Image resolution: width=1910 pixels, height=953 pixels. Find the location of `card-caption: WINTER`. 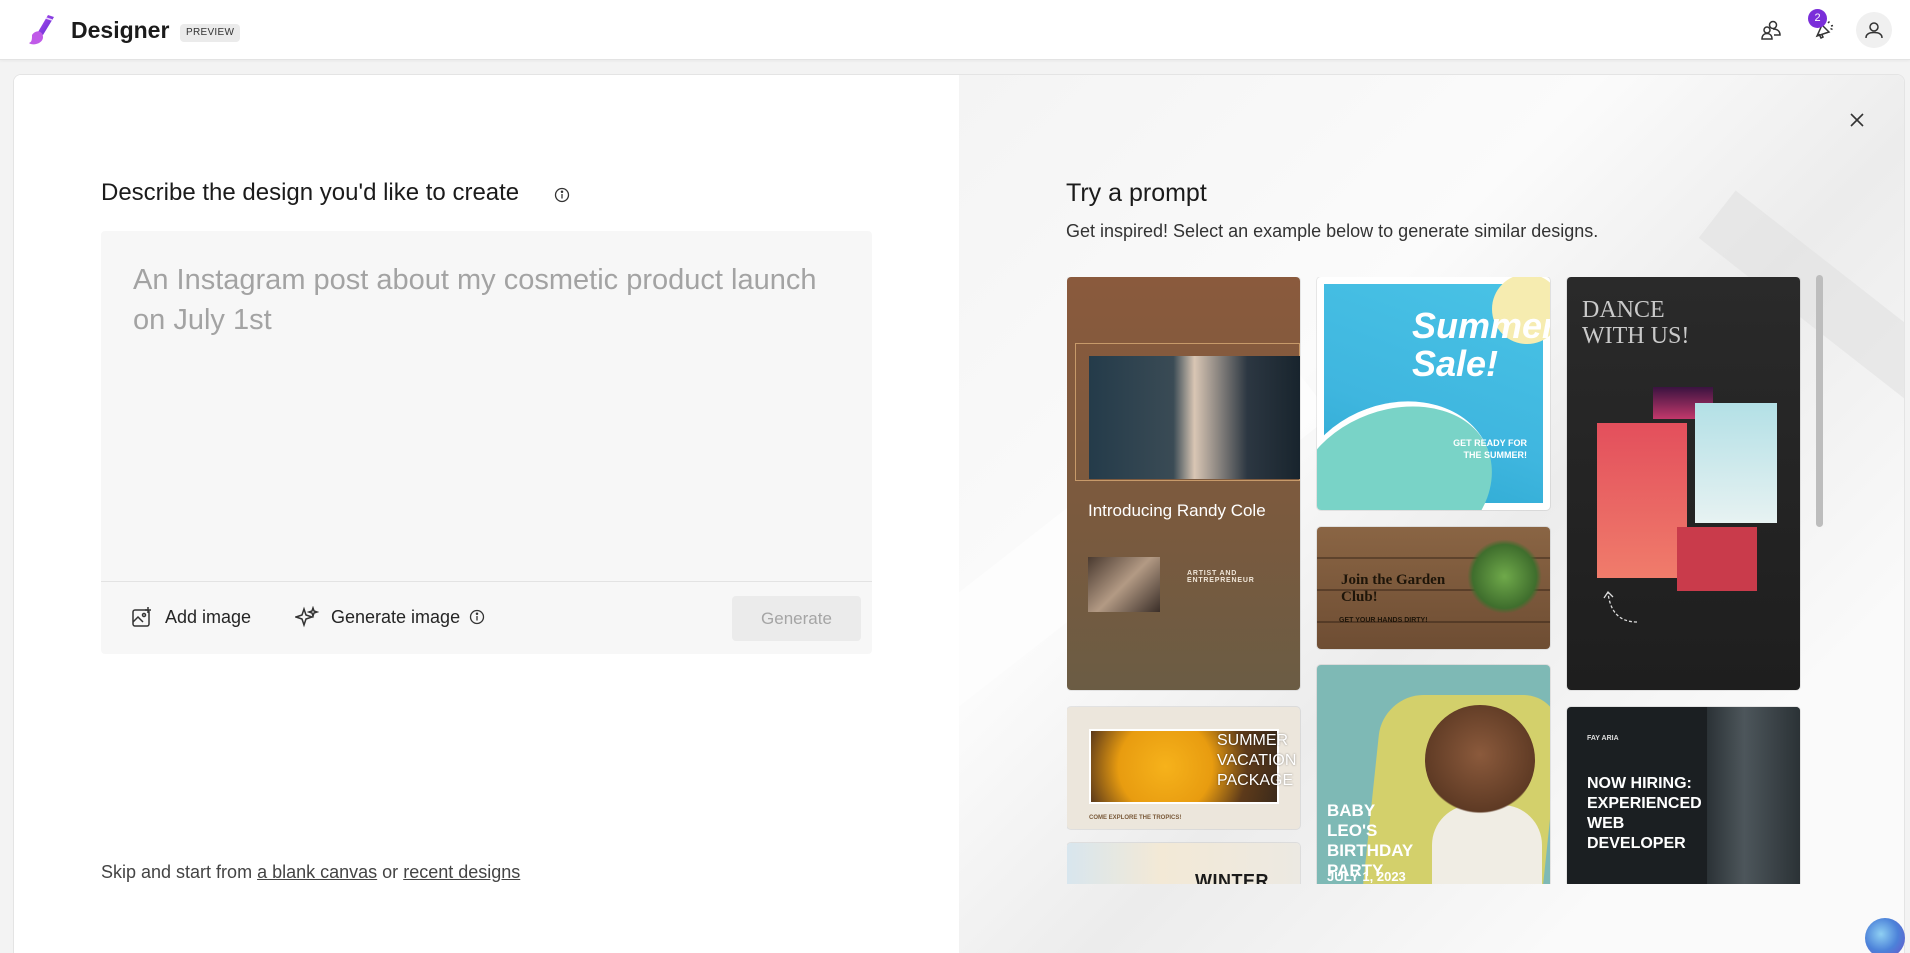

card-caption: WINTER is located at coordinates (1232, 877).